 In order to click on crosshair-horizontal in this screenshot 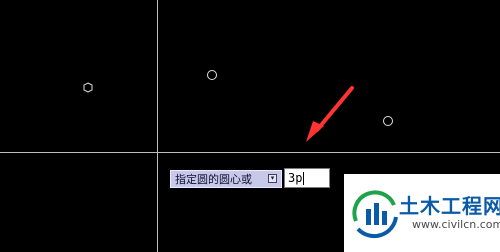, I will do `click(250, 152)`.